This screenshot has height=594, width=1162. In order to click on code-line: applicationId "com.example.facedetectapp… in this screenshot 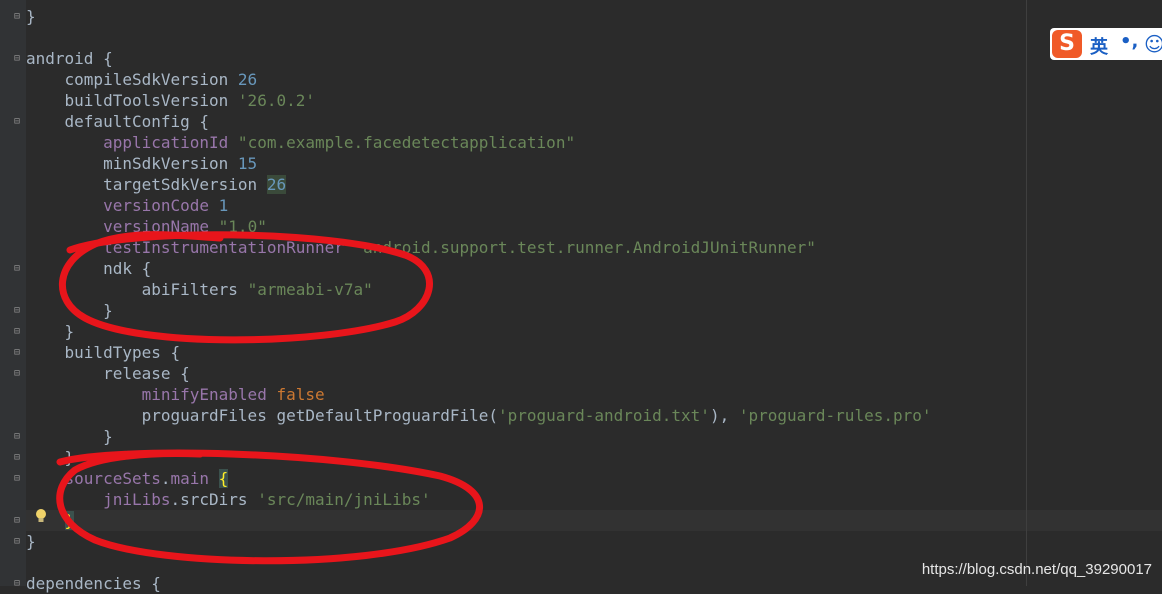, I will do `click(300, 142)`.